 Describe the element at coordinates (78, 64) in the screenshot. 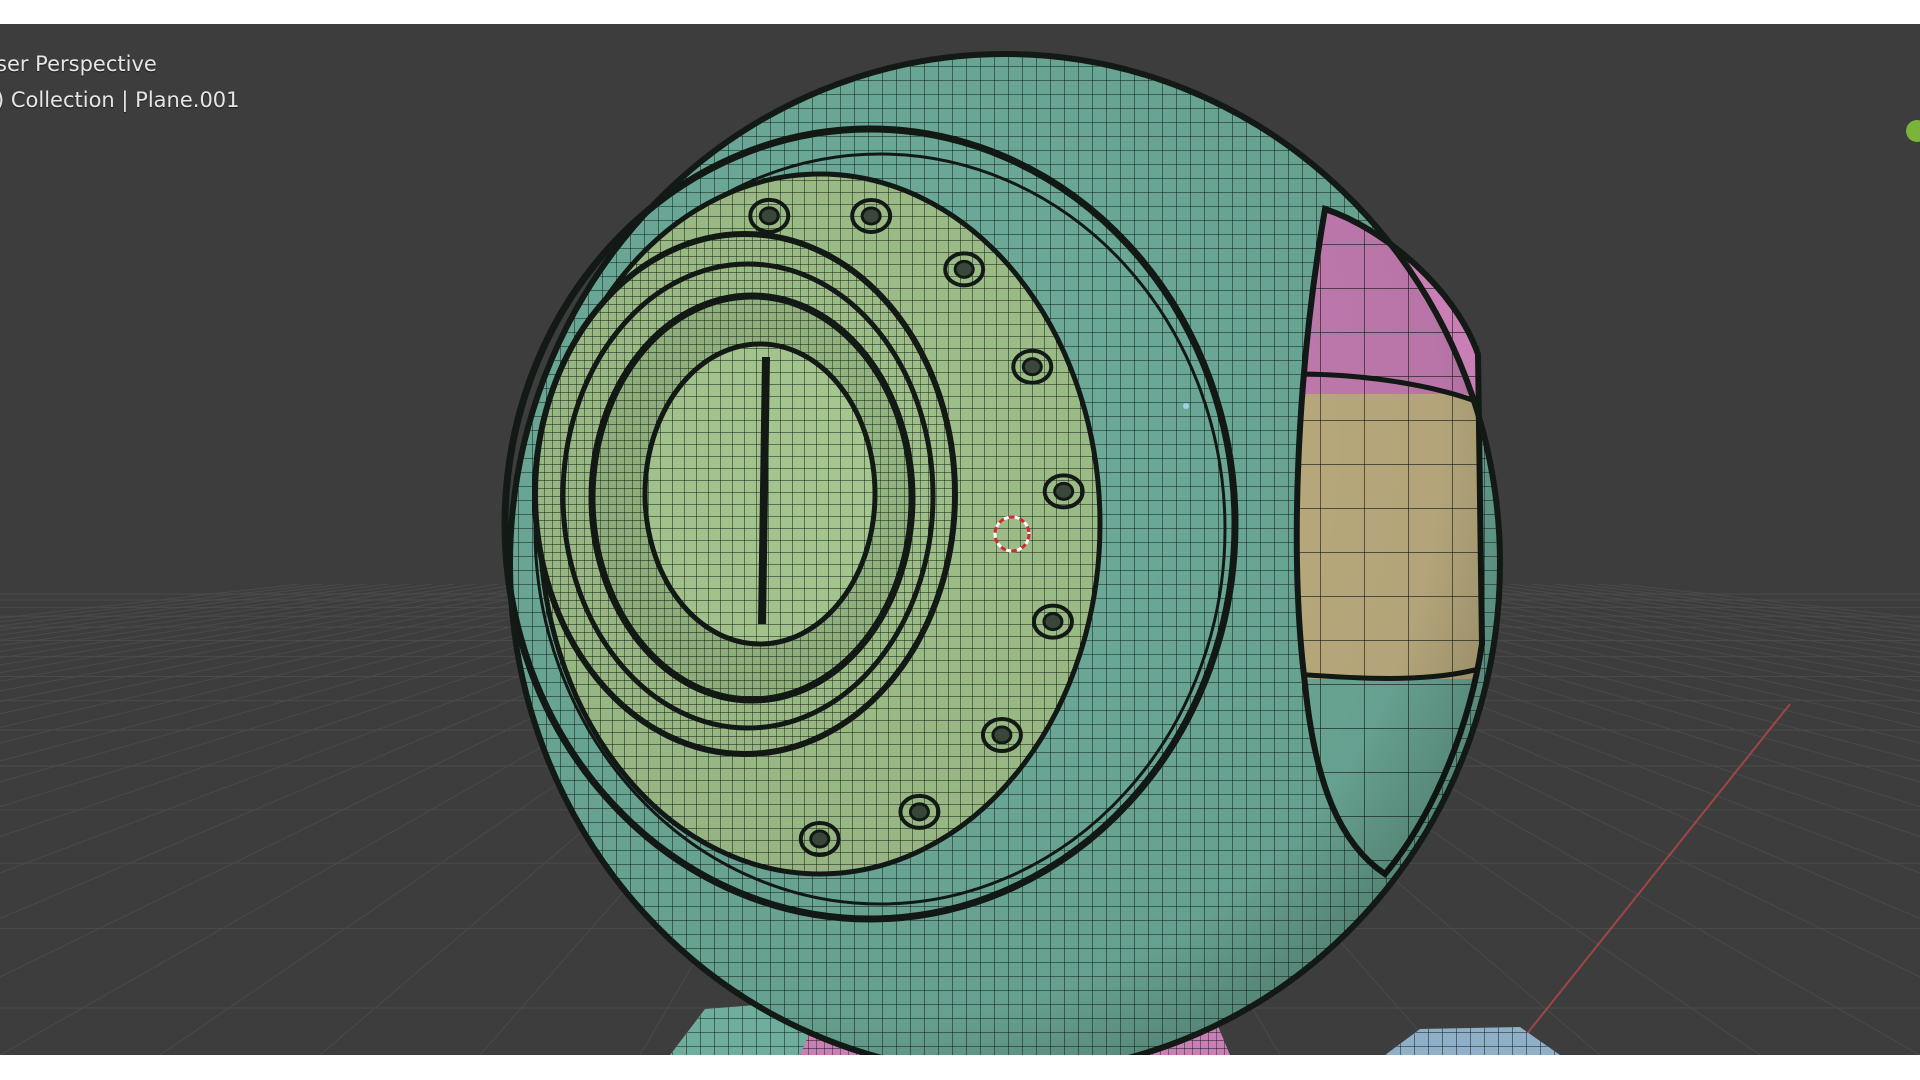

I see `view-perspective-label: ser Perspective` at that location.